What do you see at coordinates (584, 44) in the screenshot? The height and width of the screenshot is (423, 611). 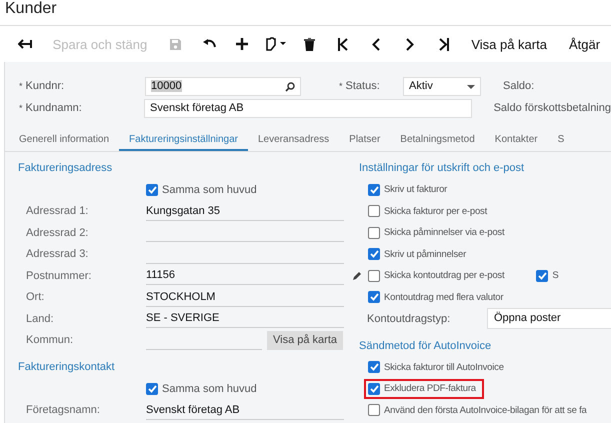 I see `toolbar-button: Åtgär` at bounding box center [584, 44].